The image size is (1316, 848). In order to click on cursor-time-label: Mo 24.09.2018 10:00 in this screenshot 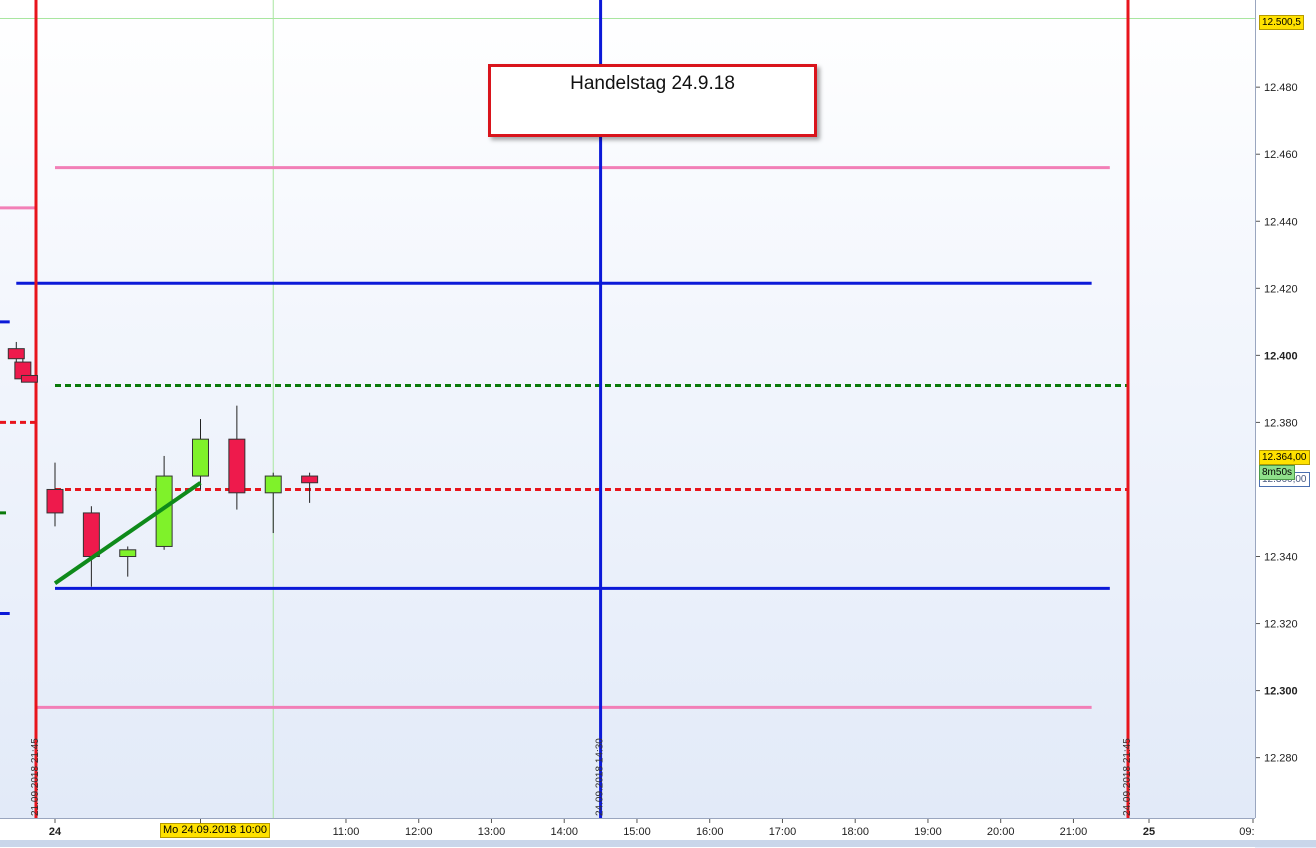, I will do `click(215, 830)`.